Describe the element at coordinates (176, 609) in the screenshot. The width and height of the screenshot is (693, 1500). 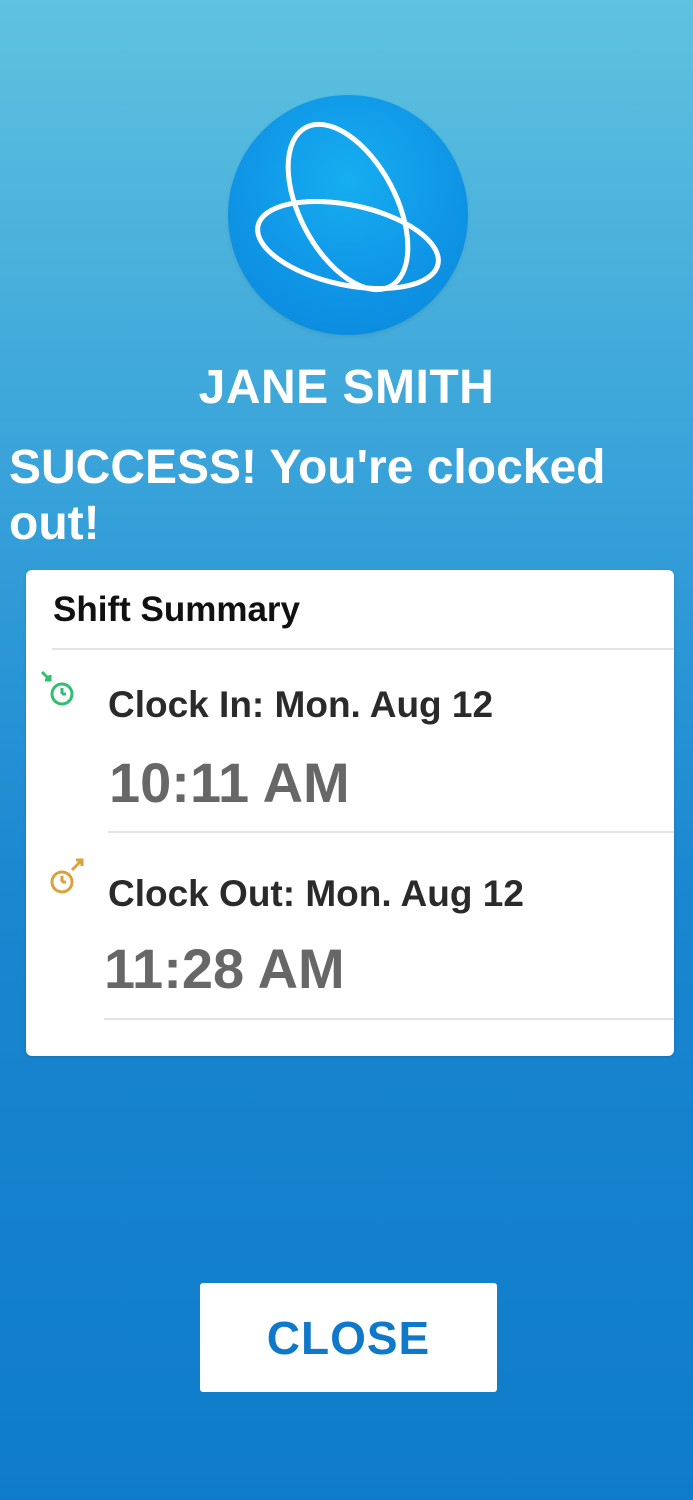
I see `shift-summary-title: Shift Summary` at that location.